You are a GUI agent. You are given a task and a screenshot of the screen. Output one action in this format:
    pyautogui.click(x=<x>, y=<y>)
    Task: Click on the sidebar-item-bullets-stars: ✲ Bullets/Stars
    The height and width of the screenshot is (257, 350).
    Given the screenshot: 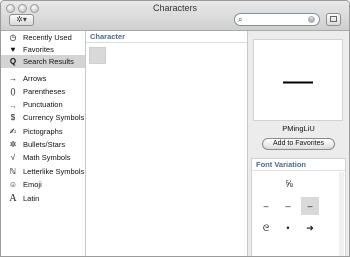 What is the action you would take?
    pyautogui.click(x=43, y=144)
    